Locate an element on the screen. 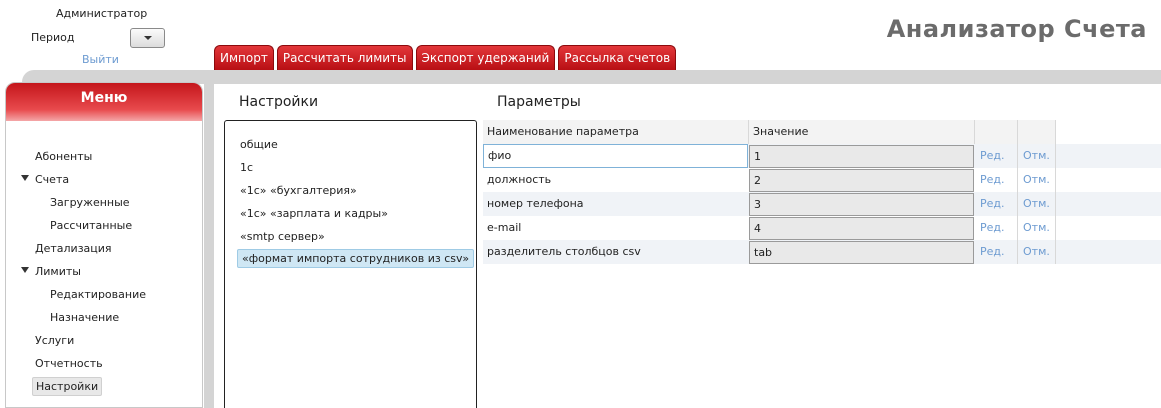 The height and width of the screenshot is (408, 1161). table-row: номер телефона 3 Ред. Отм. is located at coordinates (822, 204).